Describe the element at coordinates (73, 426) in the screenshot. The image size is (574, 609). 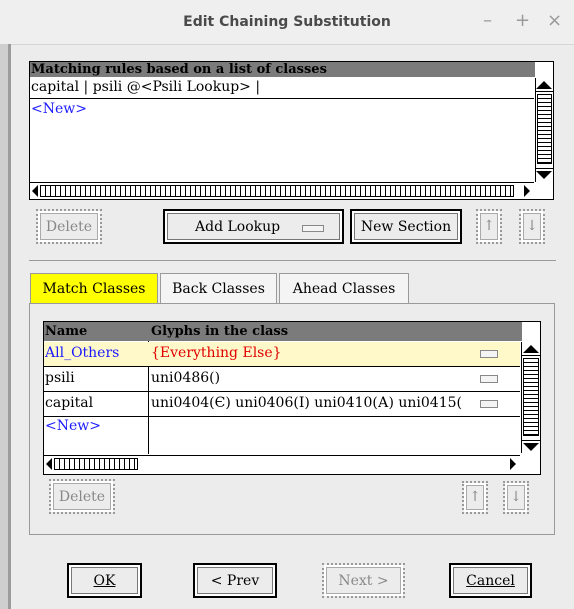
I see `new-class-item: <New>` at that location.